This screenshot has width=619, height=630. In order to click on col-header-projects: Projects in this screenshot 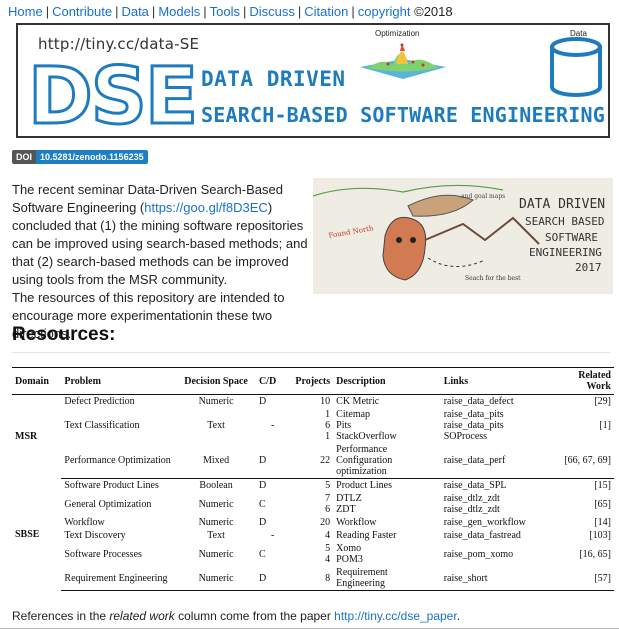, I will do `click(311, 381)`.